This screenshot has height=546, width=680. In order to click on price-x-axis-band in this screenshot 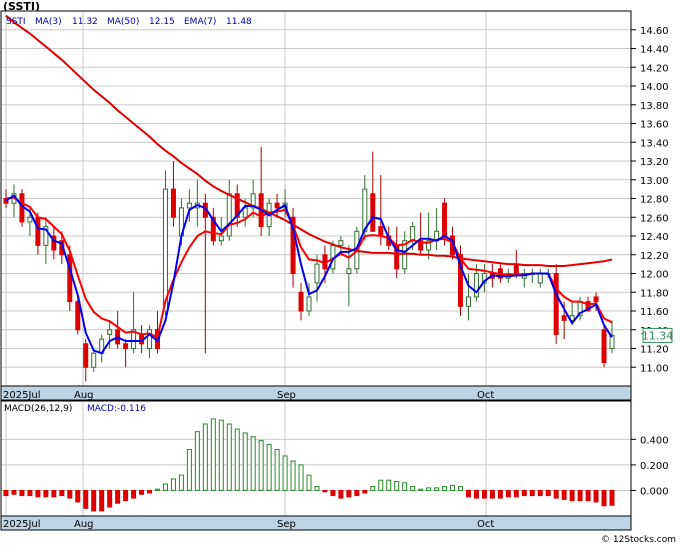, I will do `click(316, 393)`.